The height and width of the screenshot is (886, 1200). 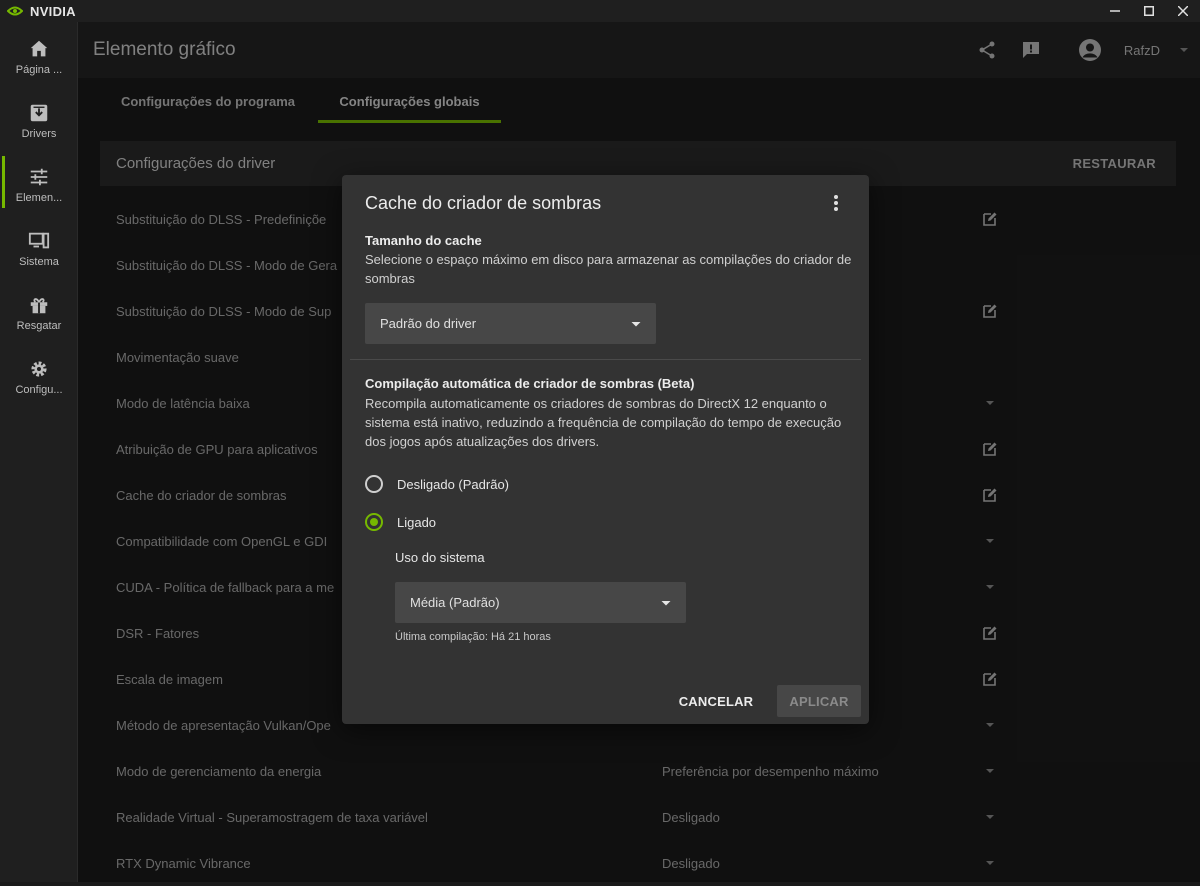 I want to click on more-vertical-icon, so click(x=836, y=203).